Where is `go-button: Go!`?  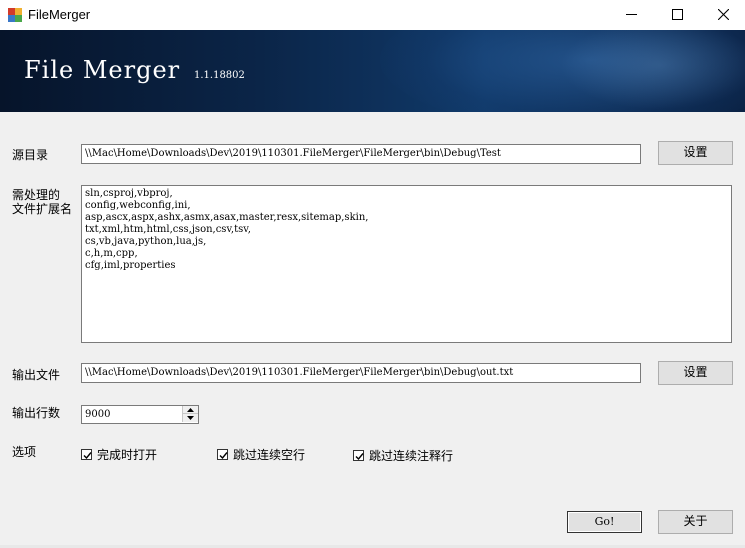
go-button: Go! is located at coordinates (604, 522).